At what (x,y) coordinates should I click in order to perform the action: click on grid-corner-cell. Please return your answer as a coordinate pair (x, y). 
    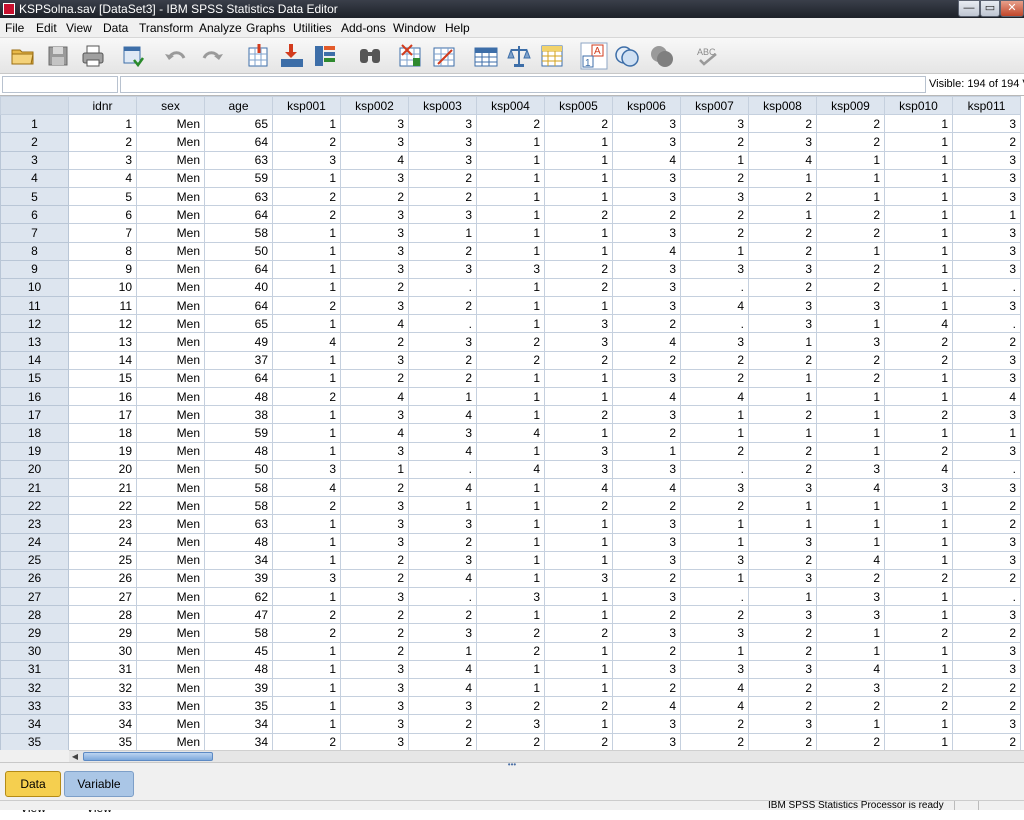
    Looking at the image, I should click on (34, 106).